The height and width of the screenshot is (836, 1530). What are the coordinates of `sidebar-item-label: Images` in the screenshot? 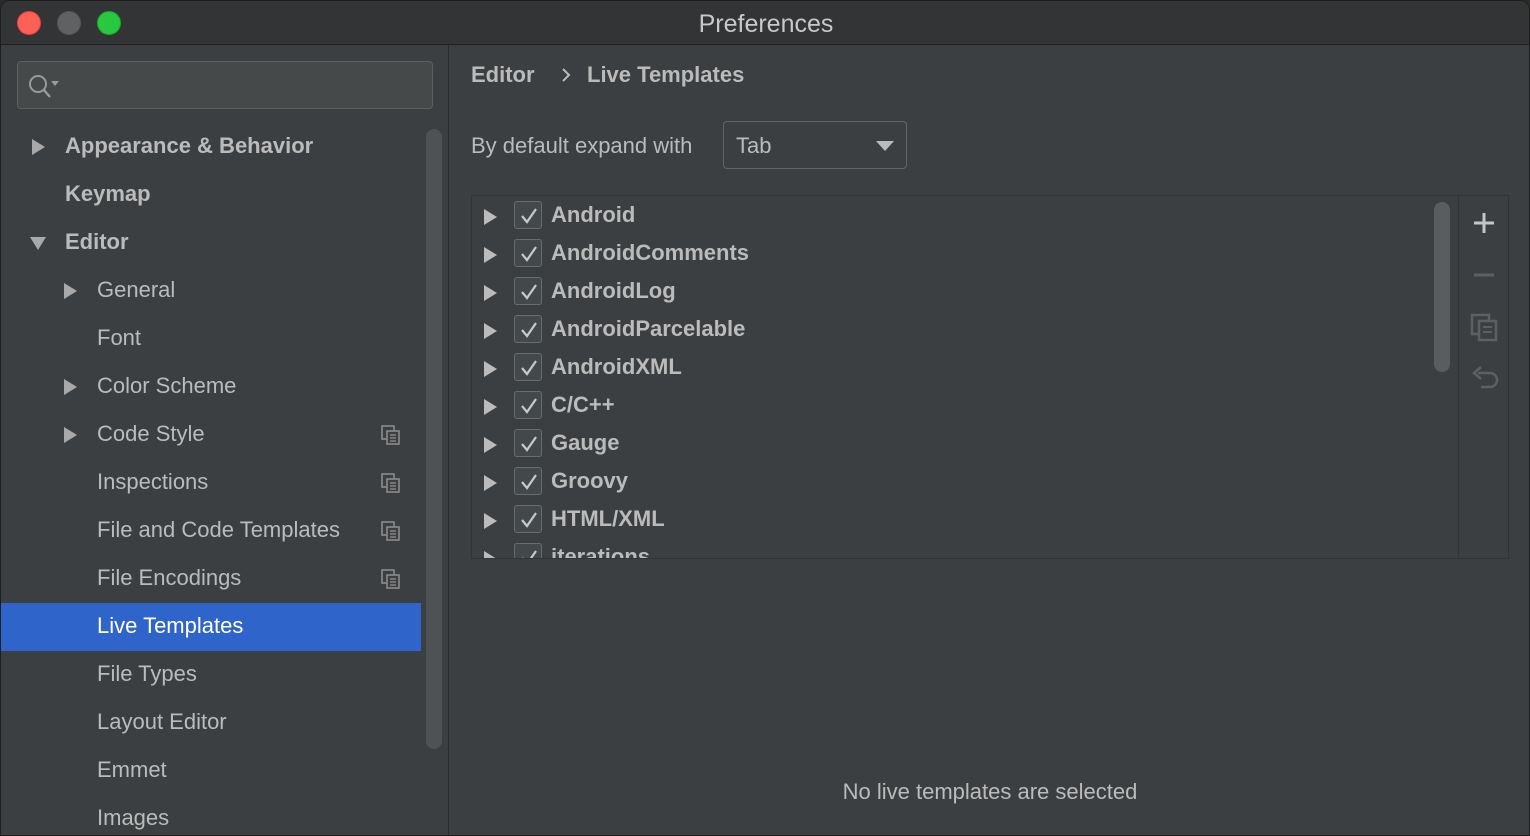 It's located at (133, 817).